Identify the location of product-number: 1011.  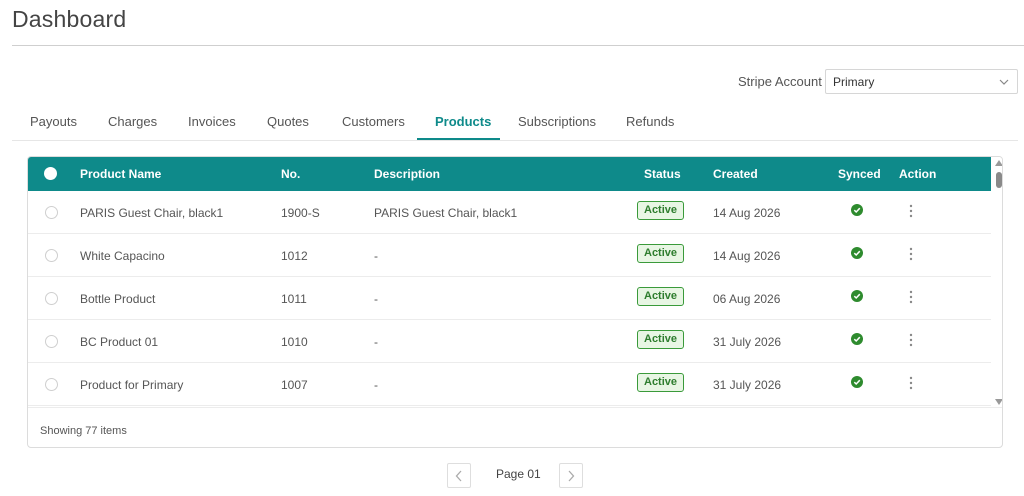
(294, 299).